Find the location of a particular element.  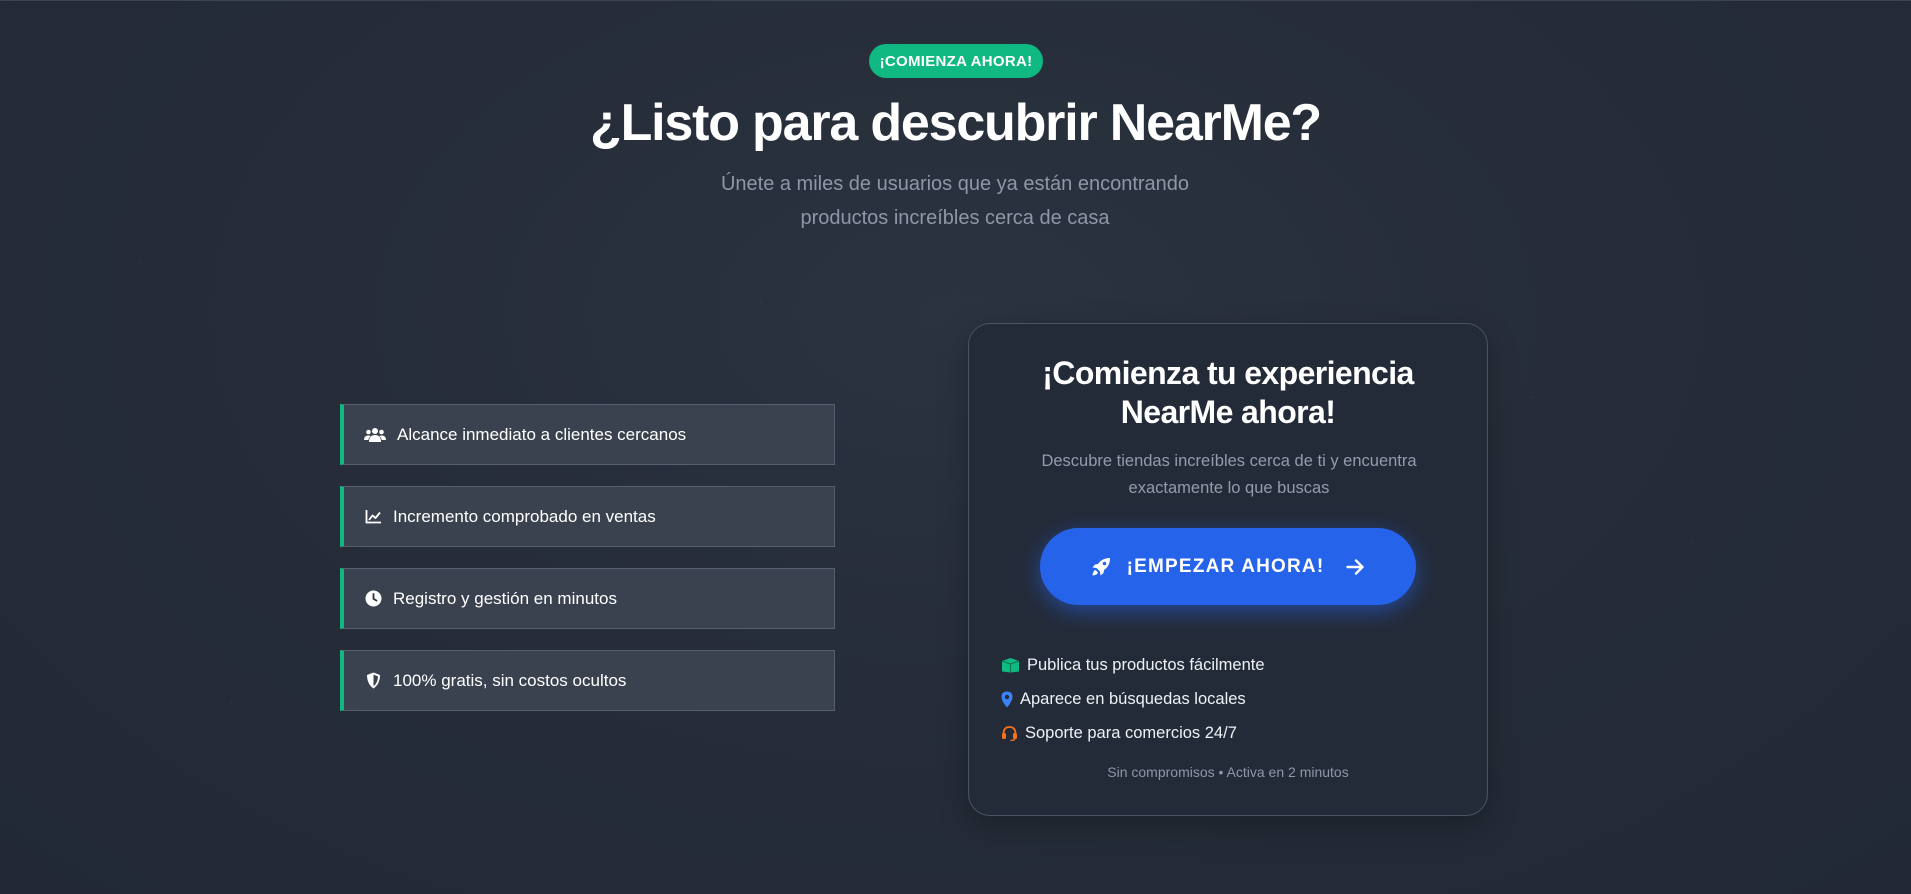

card-title-line: ¡Comienza tu experiencia is located at coordinates (1228, 373).